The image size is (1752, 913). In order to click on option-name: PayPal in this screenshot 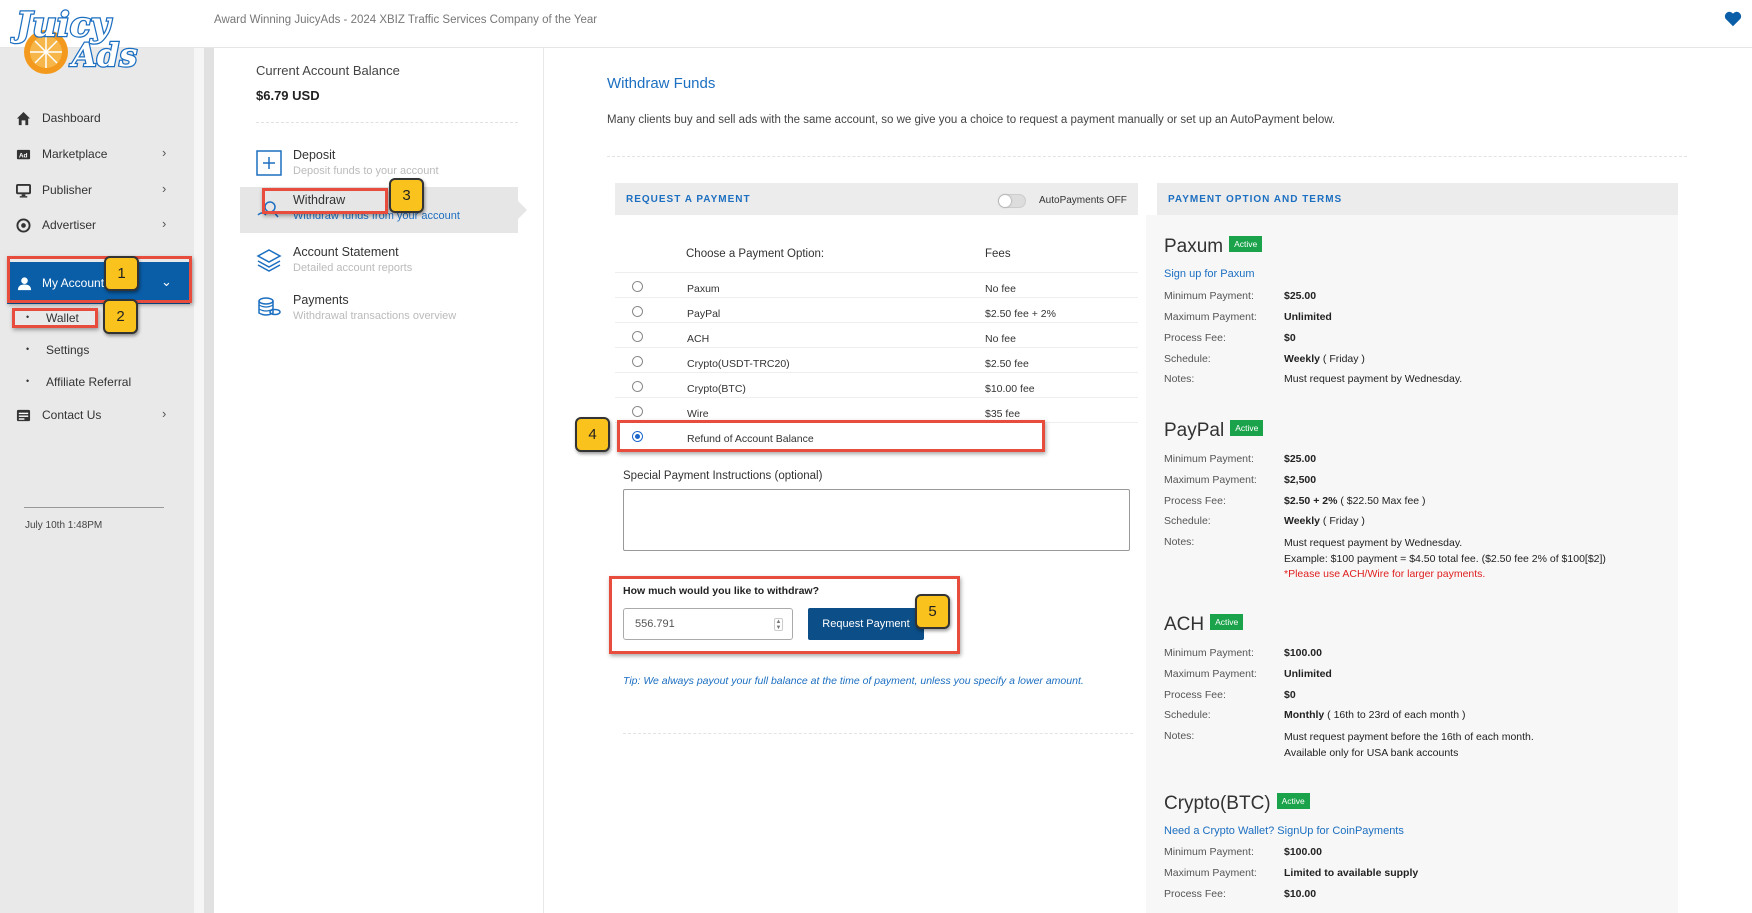, I will do `click(1194, 430)`.